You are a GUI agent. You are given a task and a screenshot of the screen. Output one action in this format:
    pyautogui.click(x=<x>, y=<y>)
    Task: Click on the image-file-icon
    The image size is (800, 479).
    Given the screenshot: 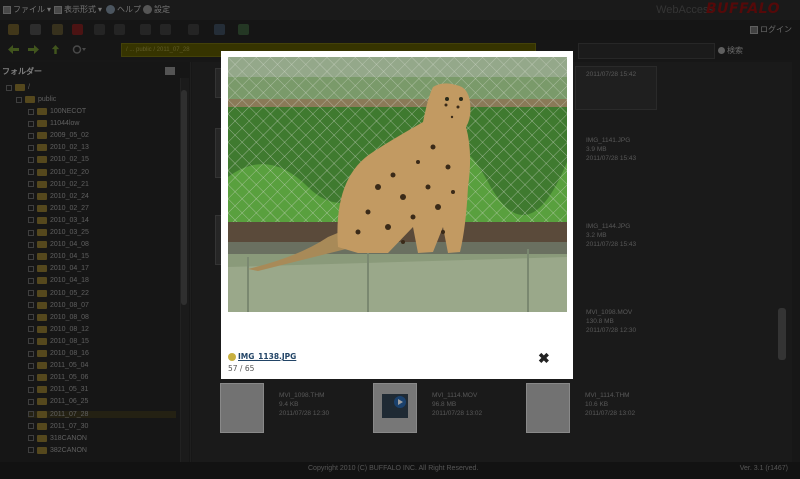 What is the action you would take?
    pyautogui.click(x=232, y=356)
    